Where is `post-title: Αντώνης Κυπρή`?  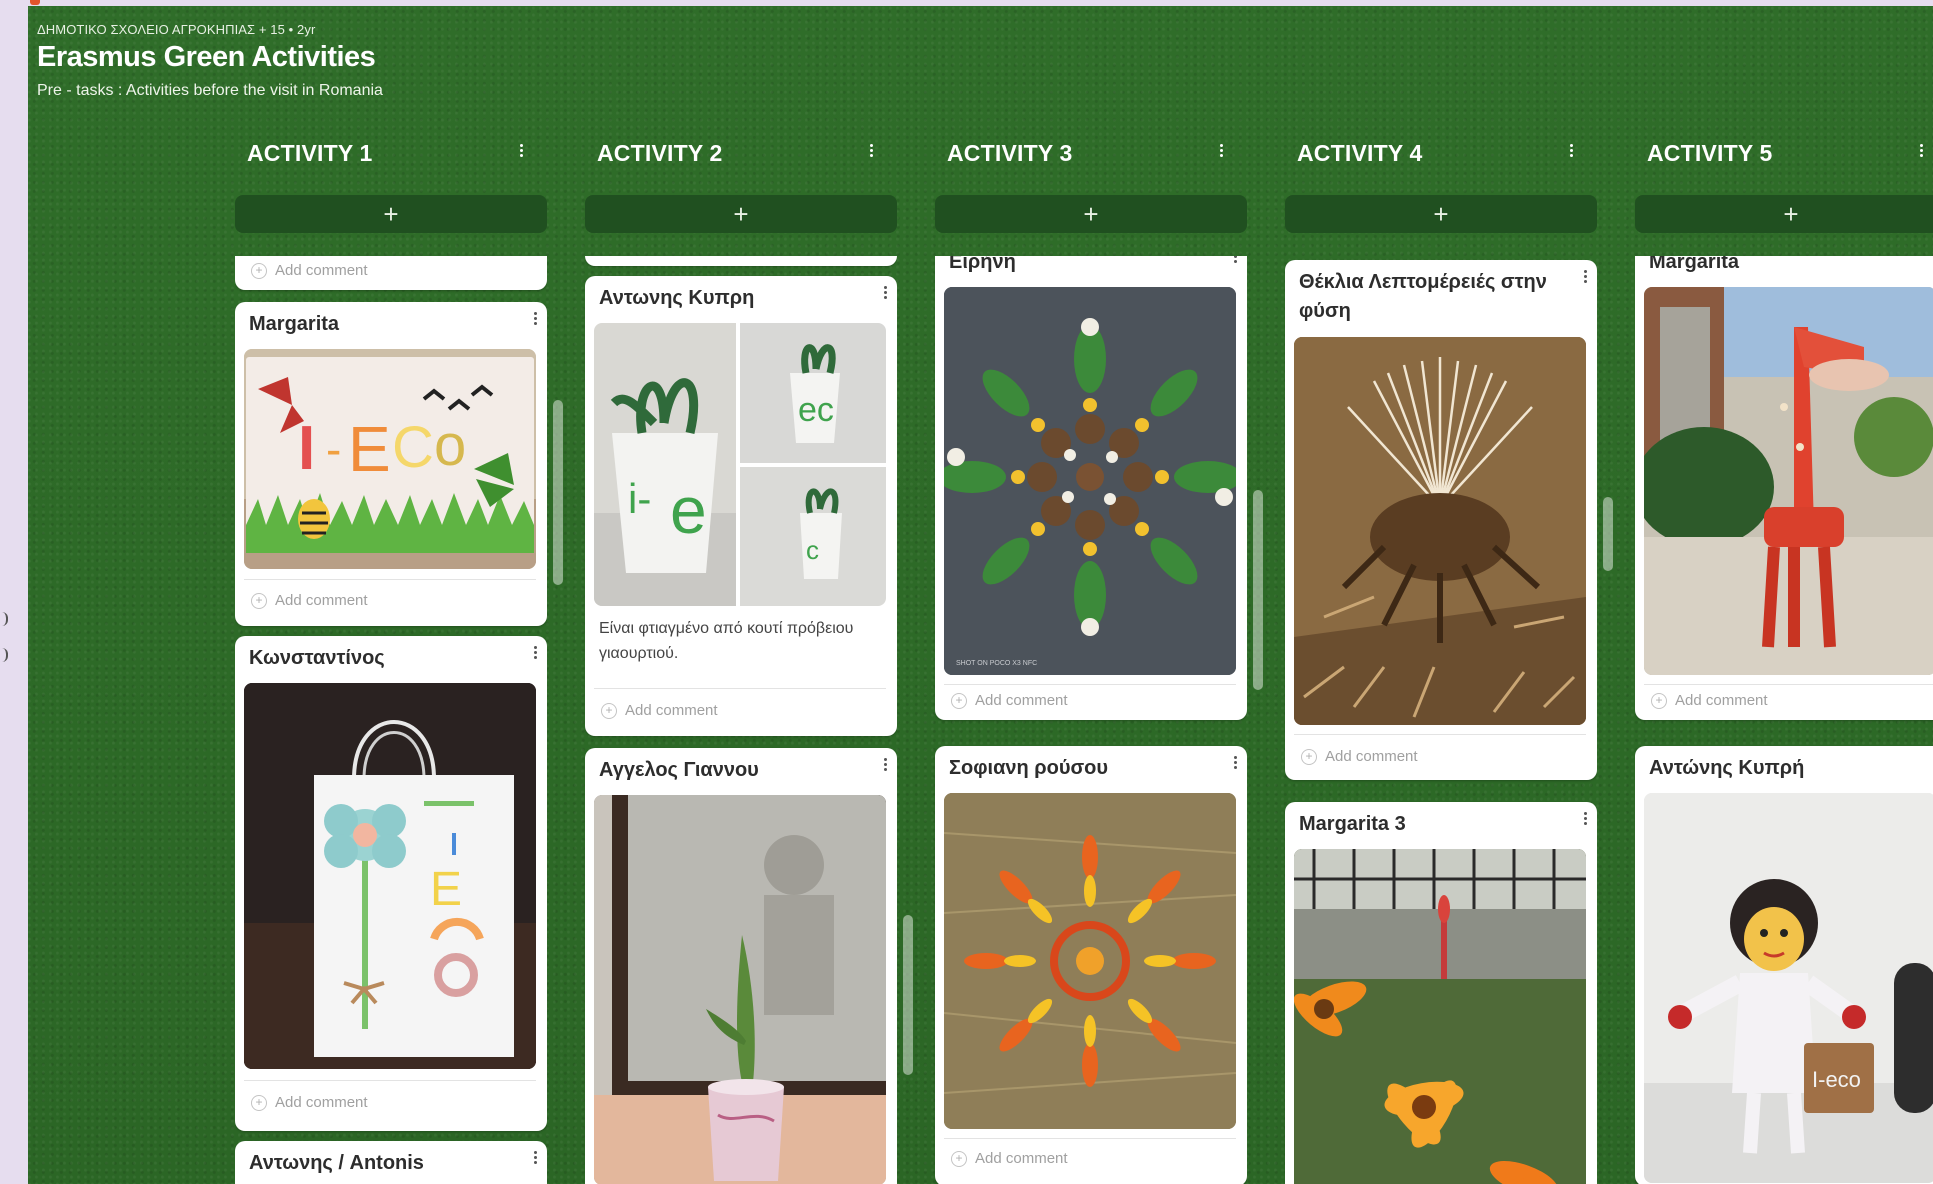
post-title: Αντώνης Κυπρή is located at coordinates (1727, 768).